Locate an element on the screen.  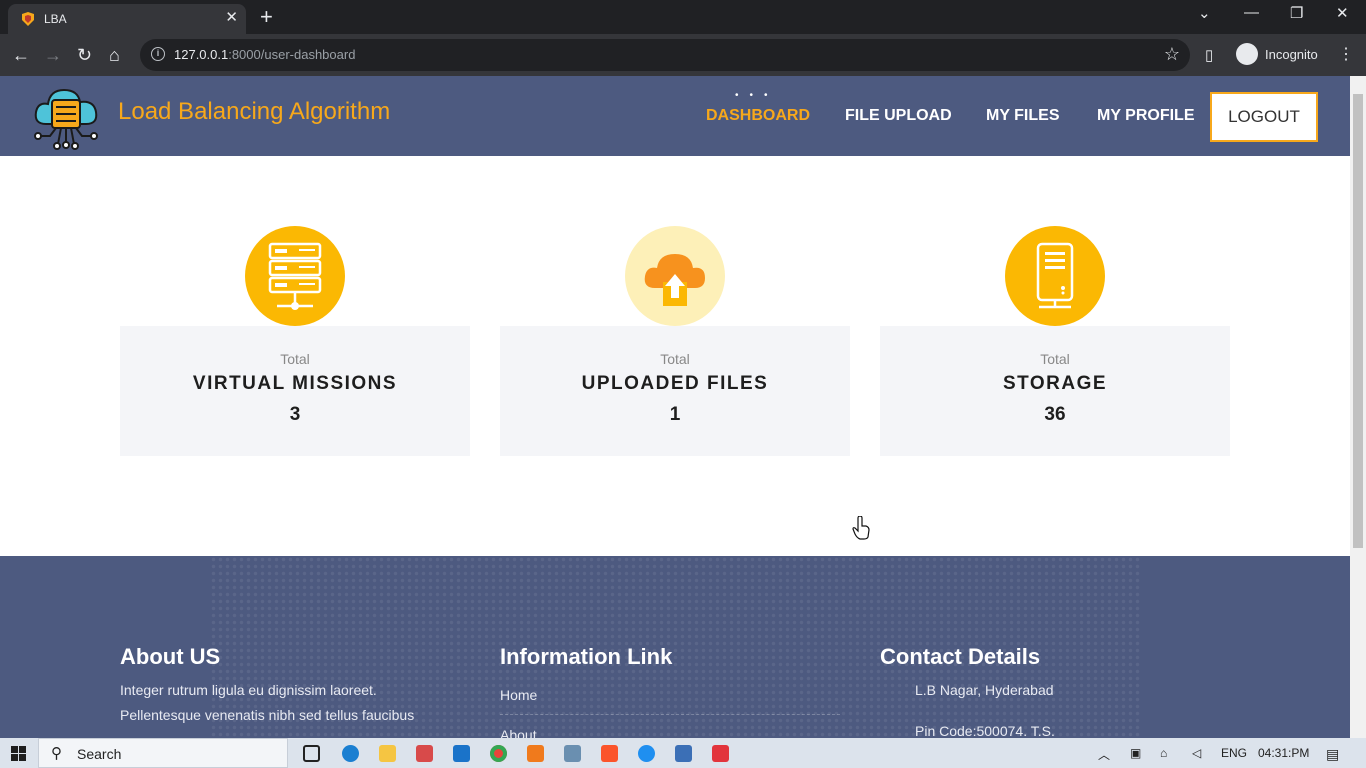
file-explorer-icon is located at coordinates (387, 753).